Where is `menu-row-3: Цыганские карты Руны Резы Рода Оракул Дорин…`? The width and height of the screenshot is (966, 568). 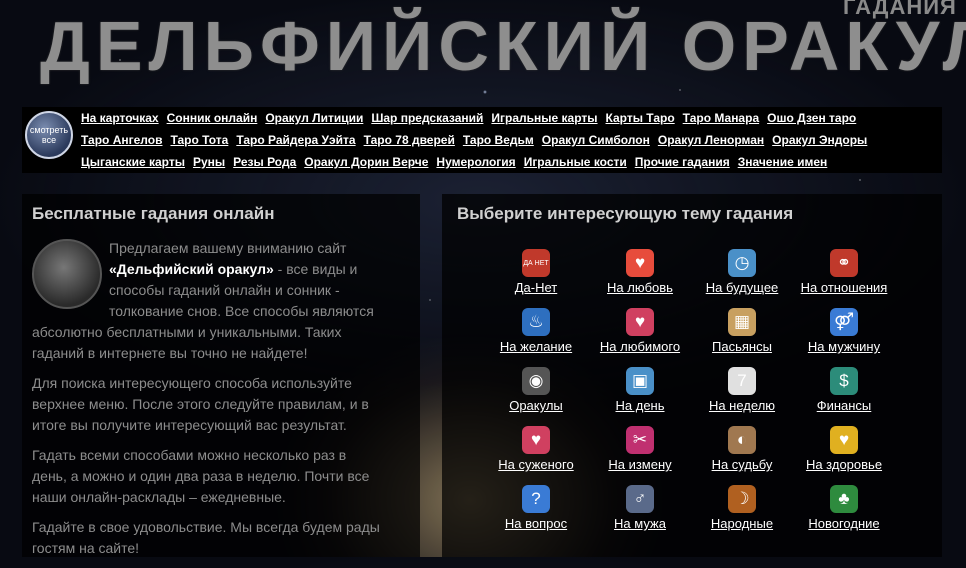 menu-row-3: Цыганские карты Руны Резы Рода Оракул Дорин… is located at coordinates (458, 164).